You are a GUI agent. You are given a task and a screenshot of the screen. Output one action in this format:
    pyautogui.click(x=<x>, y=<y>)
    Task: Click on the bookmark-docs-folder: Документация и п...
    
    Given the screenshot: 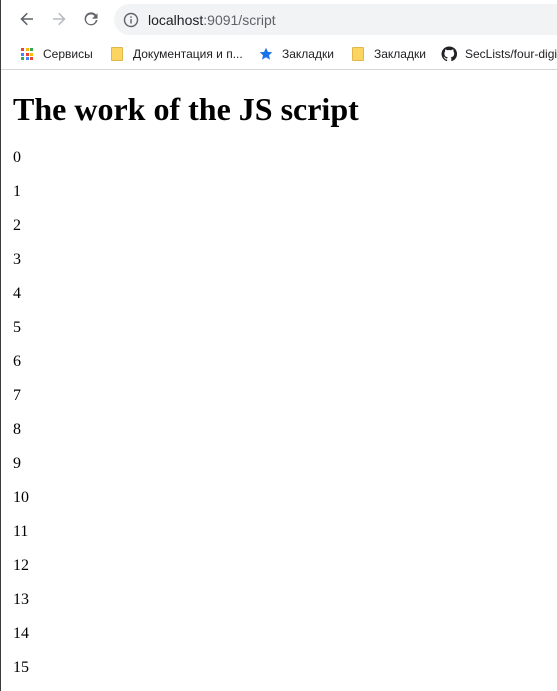 What is the action you would take?
    pyautogui.click(x=176, y=54)
    